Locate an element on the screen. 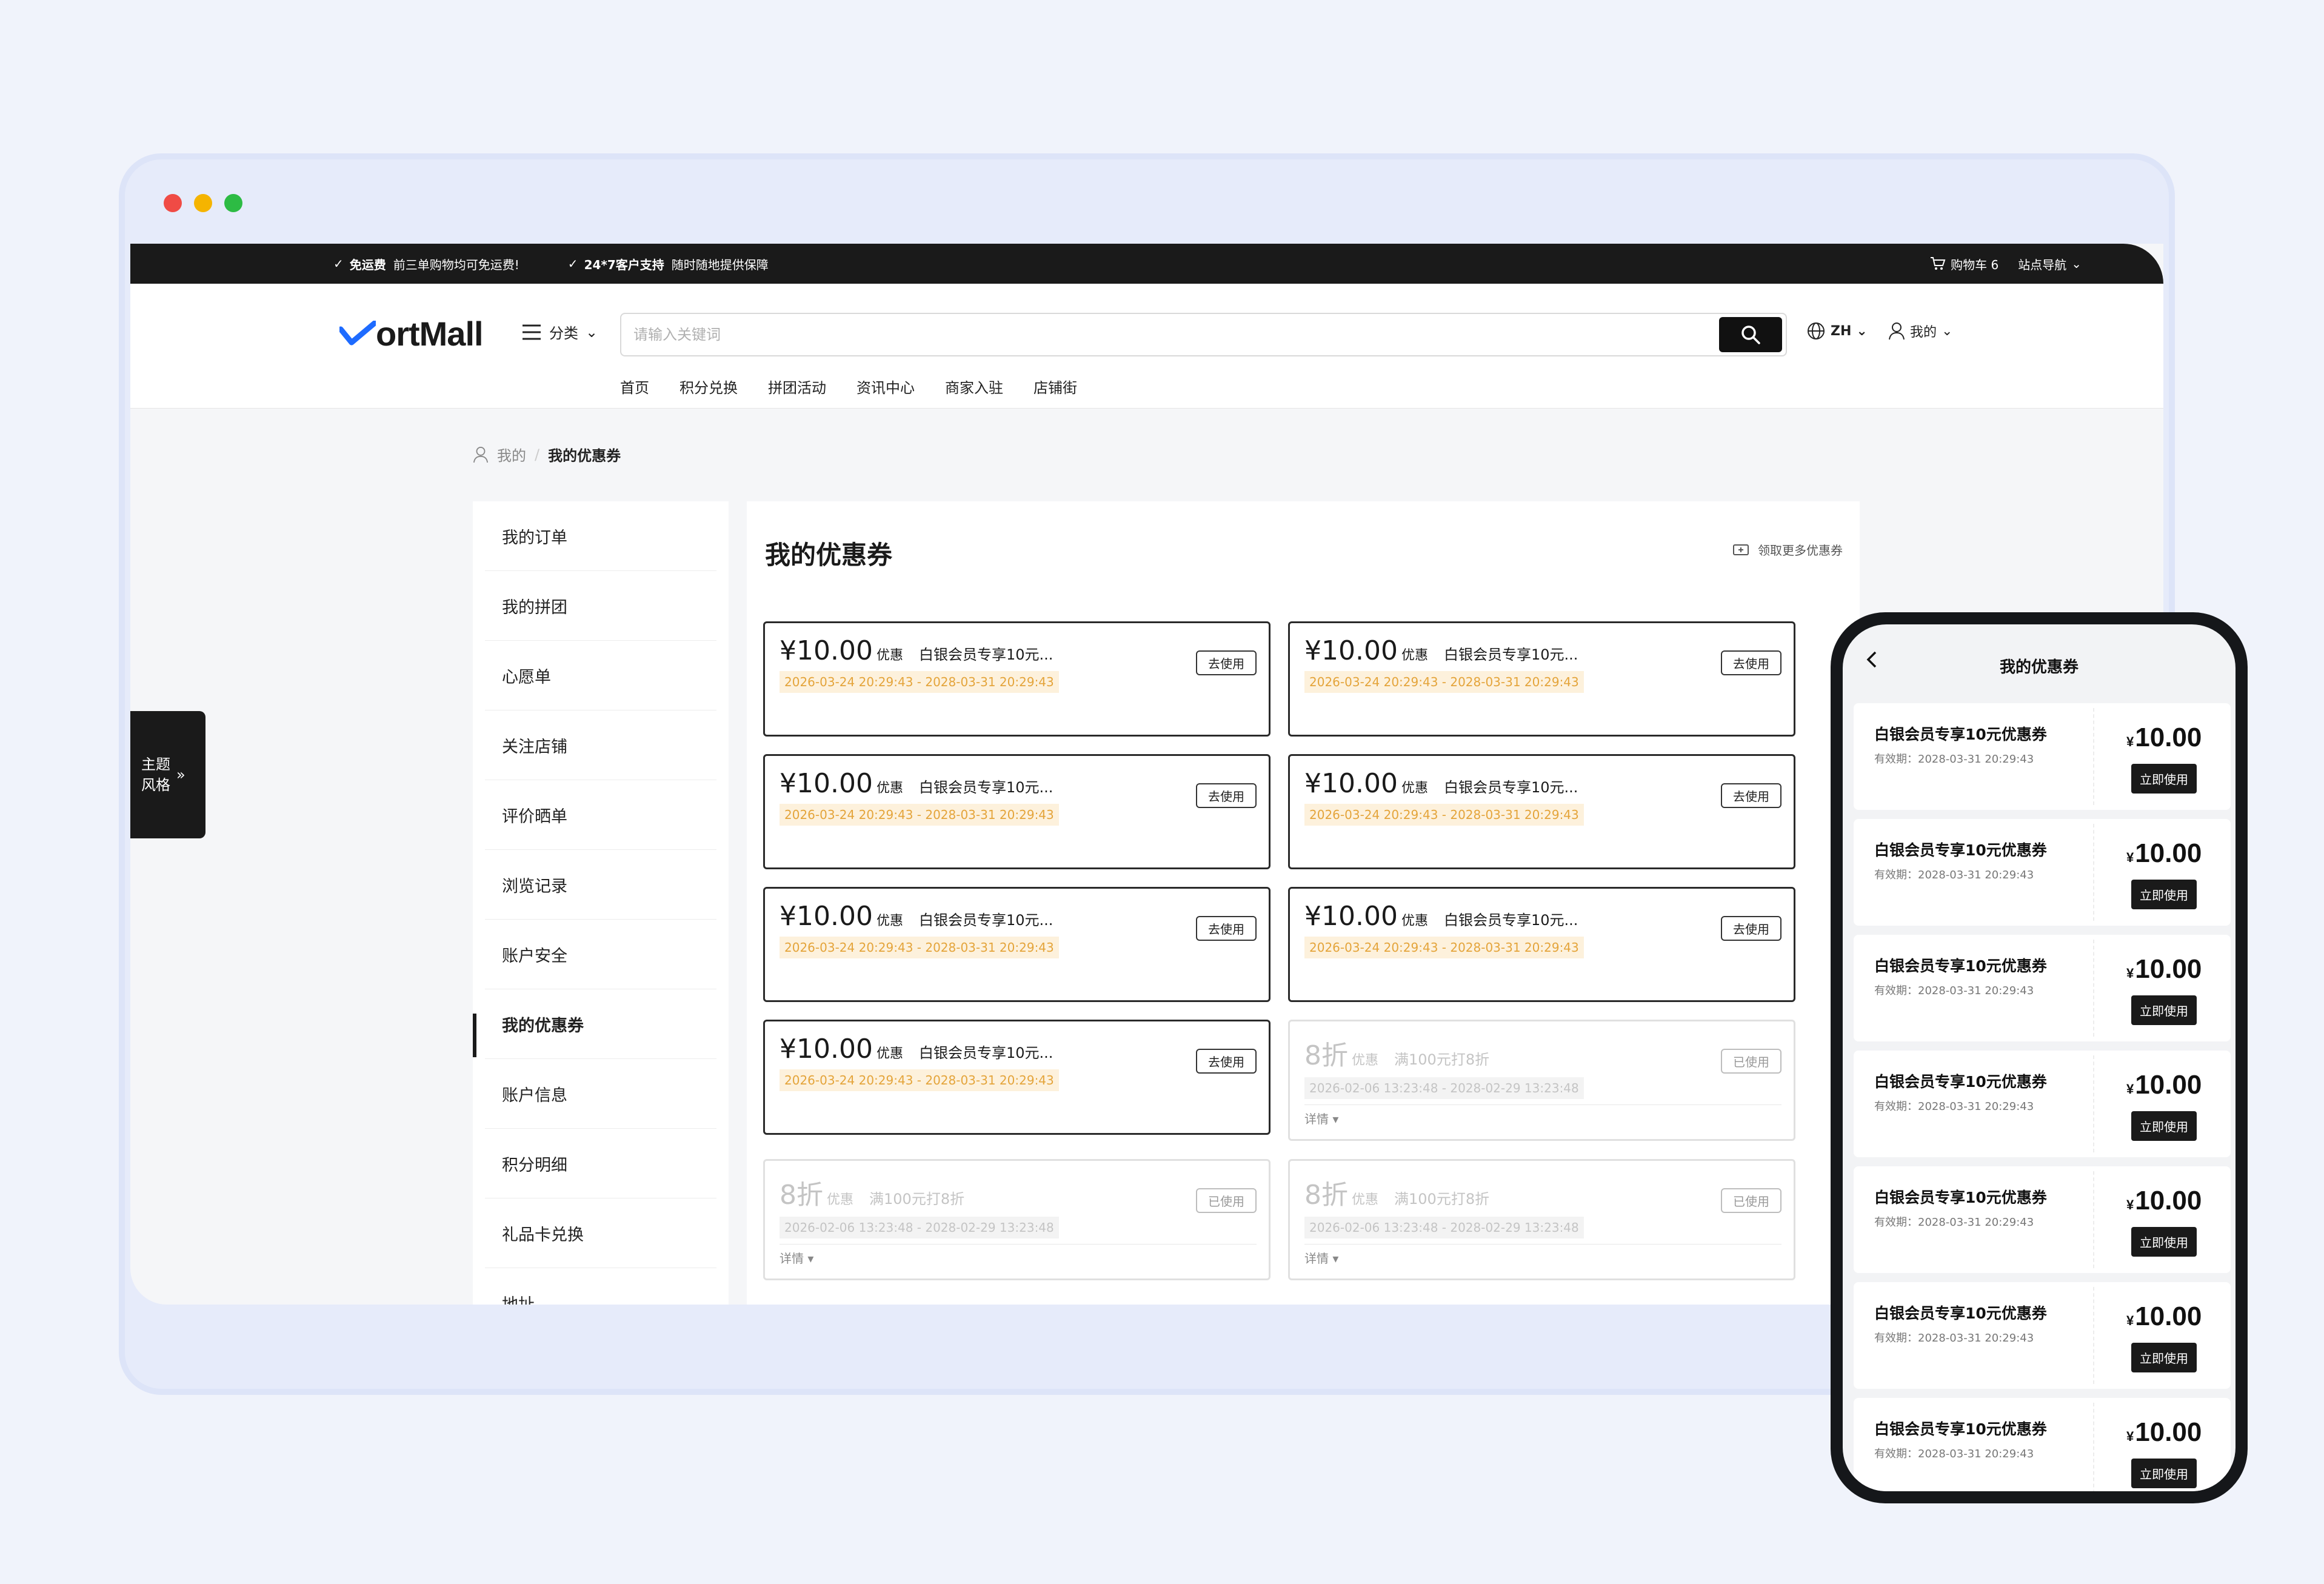 This screenshot has width=2324, height=1584. search-bar is located at coordinates (1203, 334).